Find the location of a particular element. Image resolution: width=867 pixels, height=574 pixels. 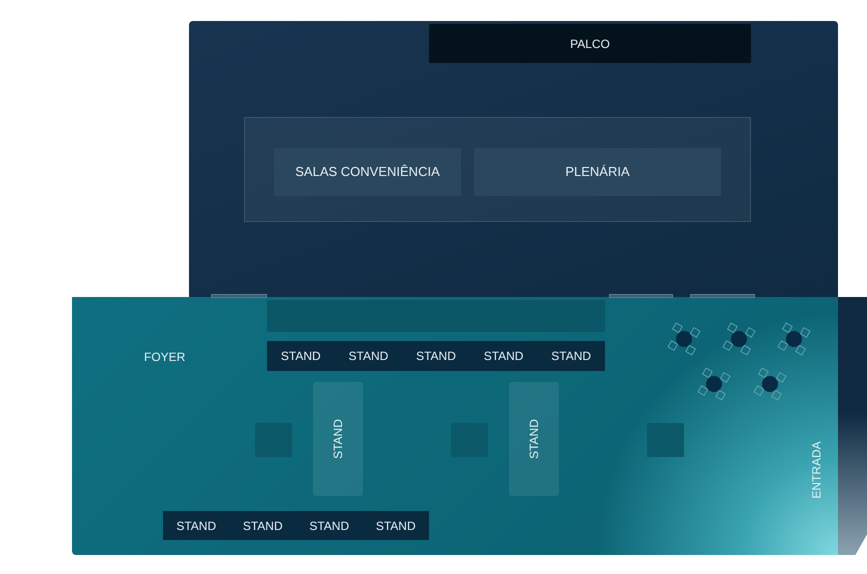

room-block: SALAS CONVENIÊNCIA is located at coordinates (367, 172).